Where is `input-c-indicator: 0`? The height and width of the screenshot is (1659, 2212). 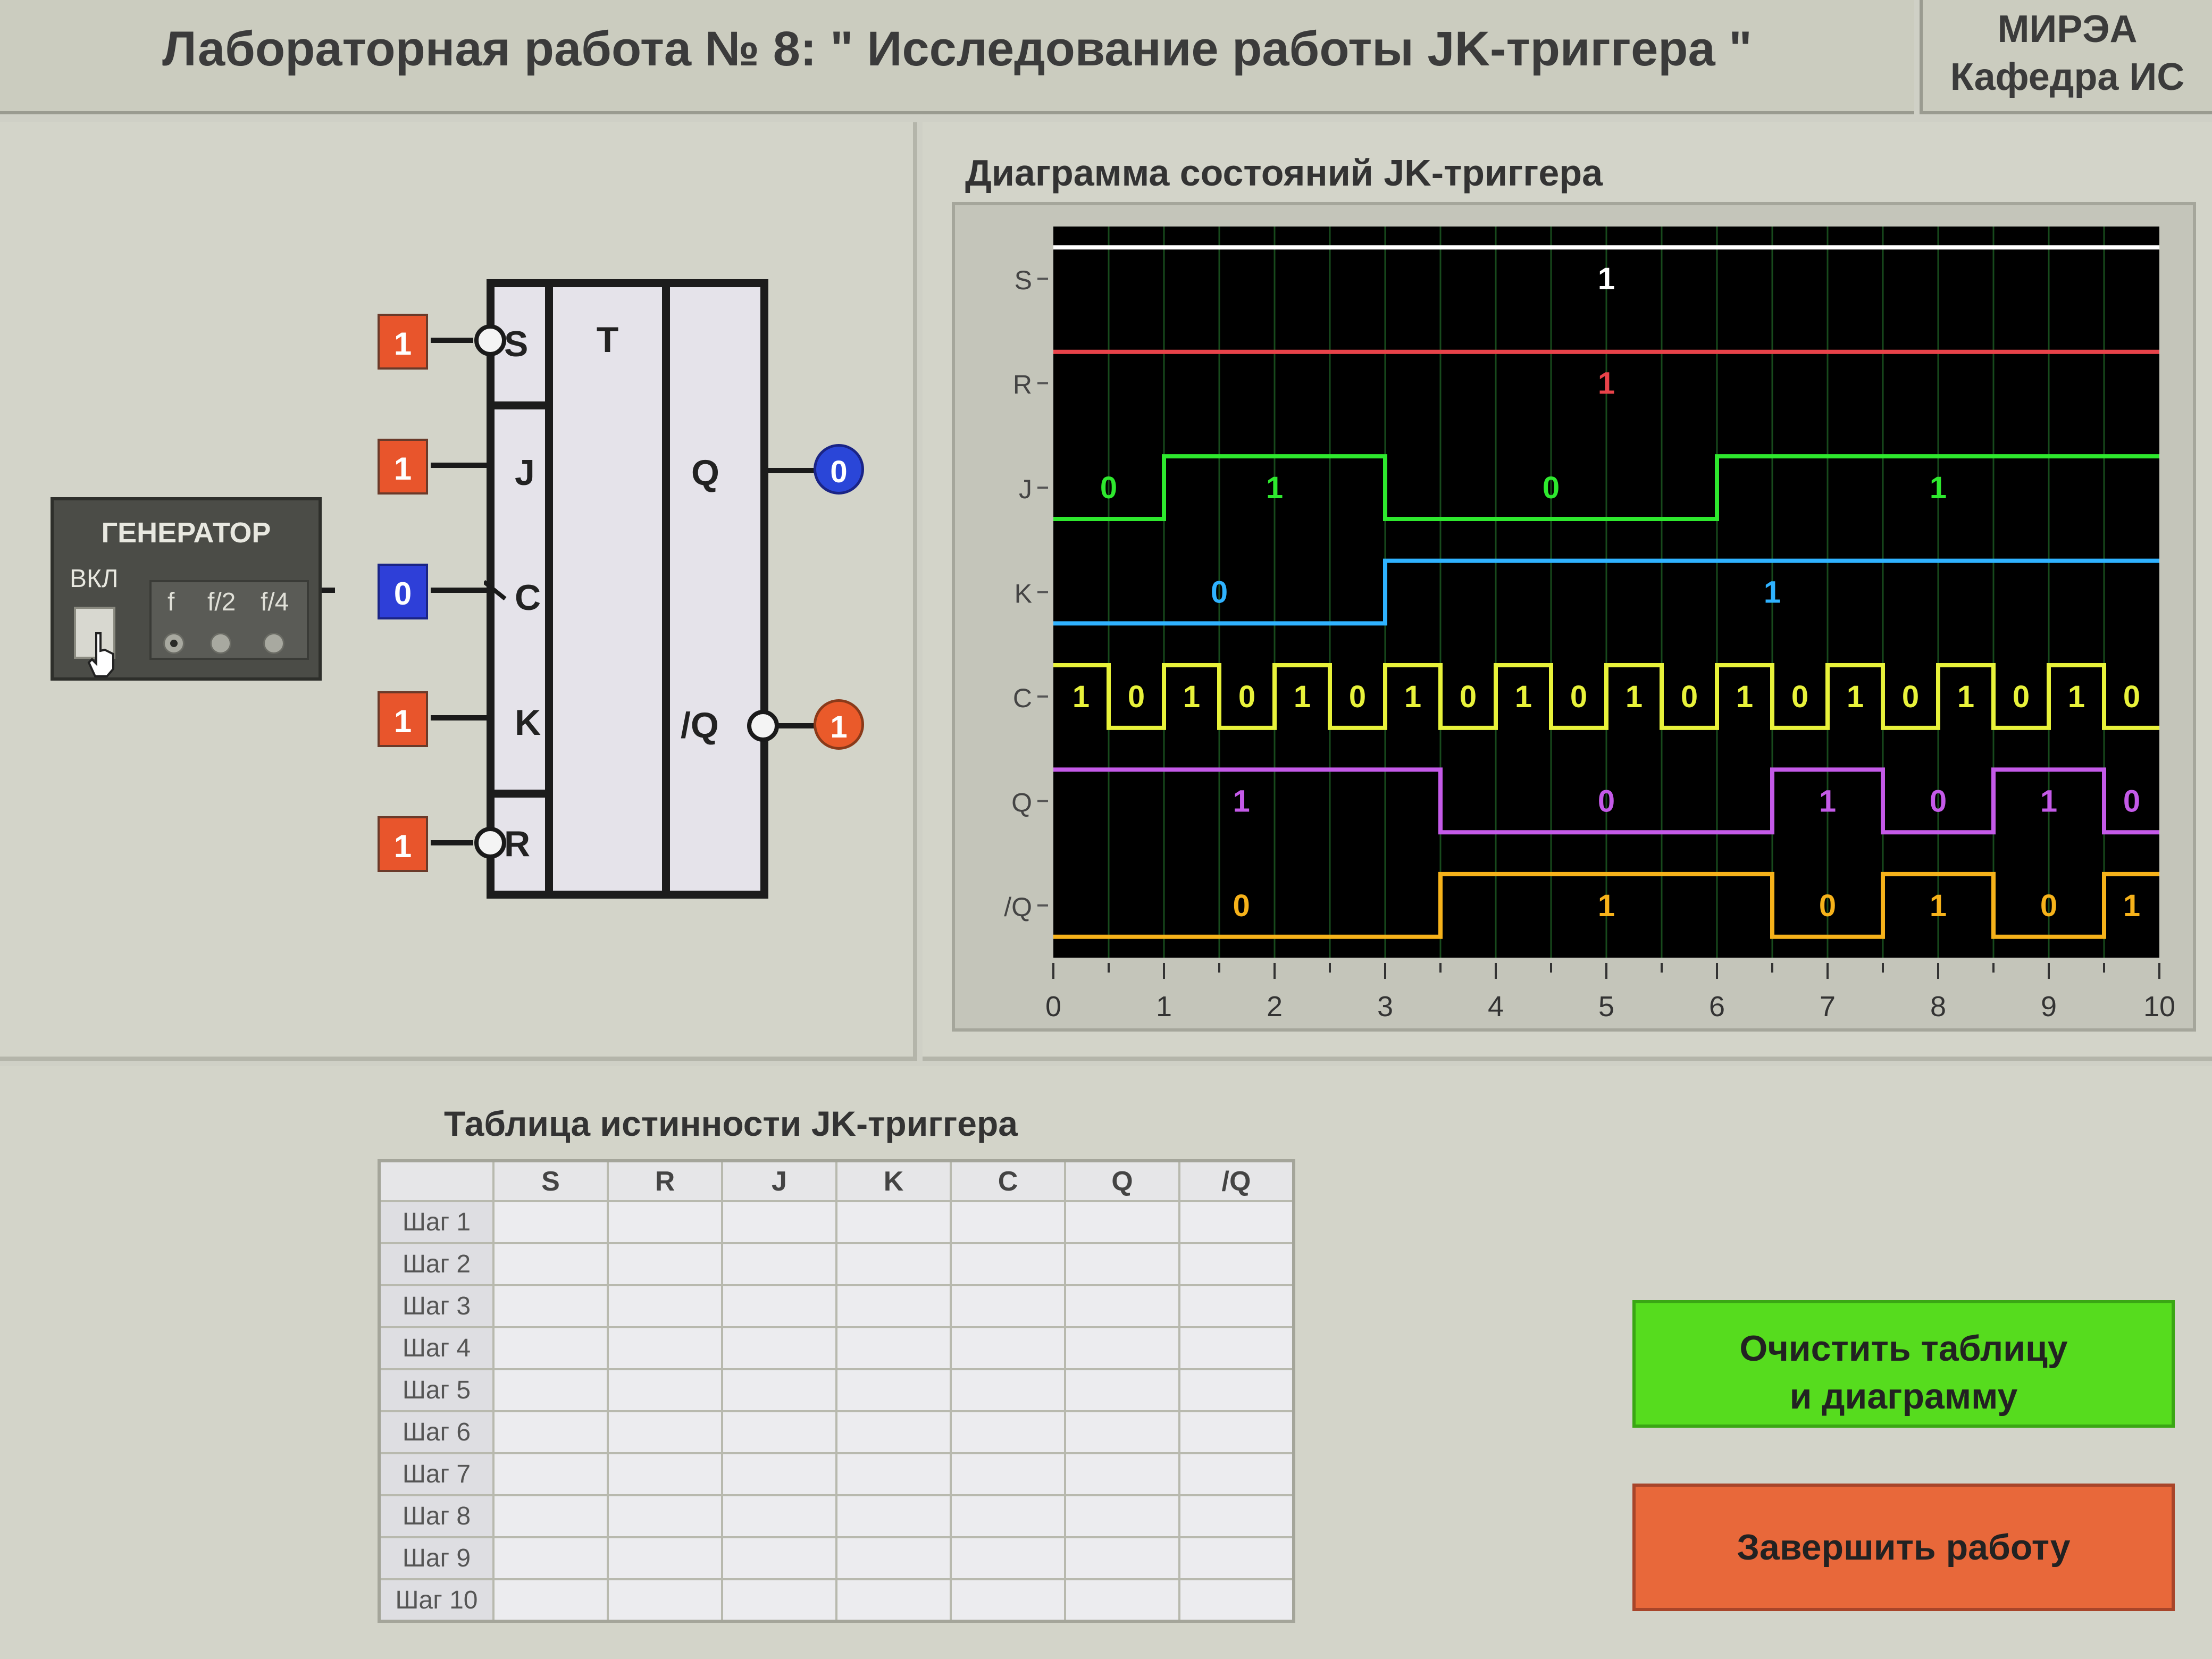
input-c-indicator: 0 is located at coordinates (403, 591).